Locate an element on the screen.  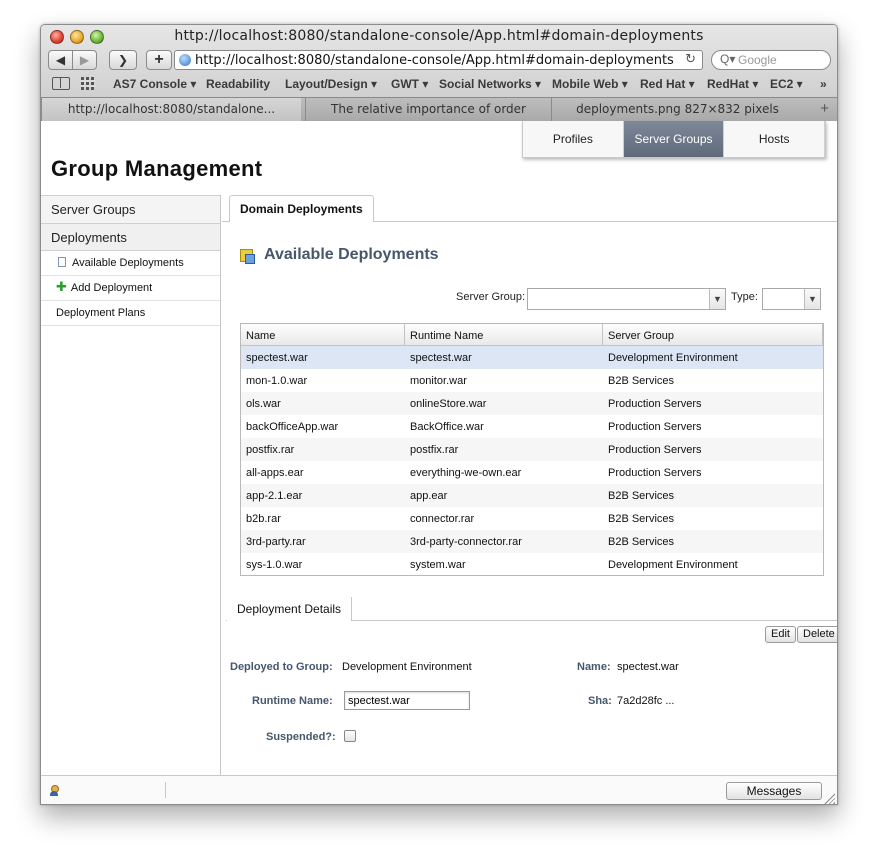
reload-icon: ↻ is located at coordinates (690, 59).